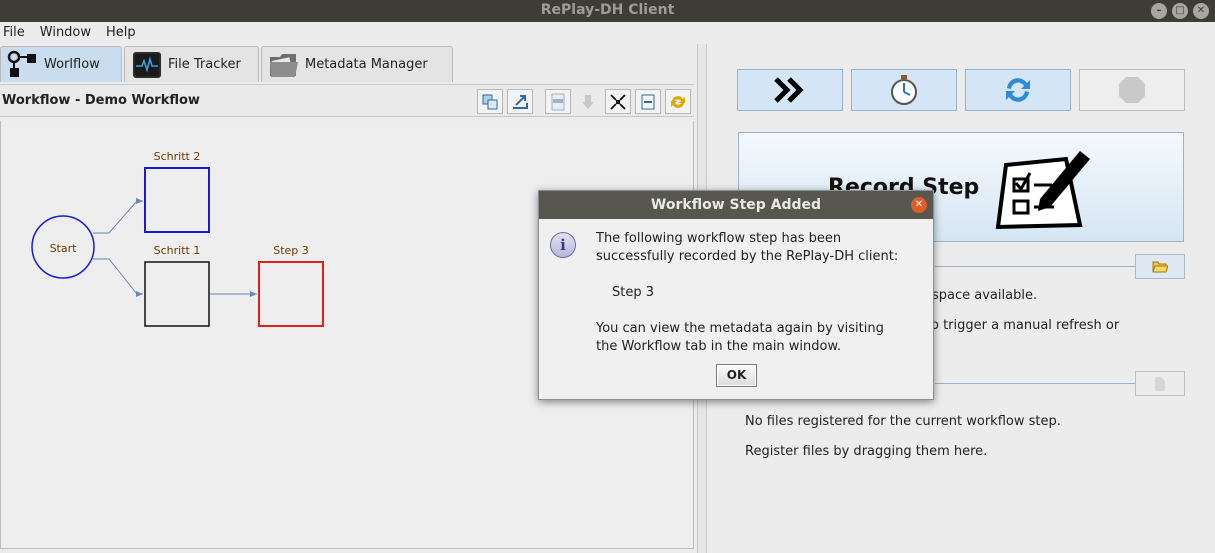  I want to click on refresh-icon, so click(678, 101).